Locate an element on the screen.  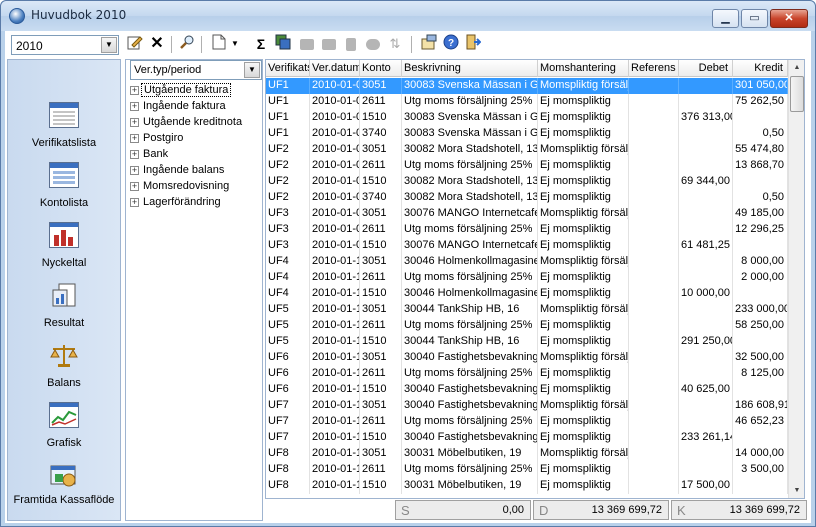
sidebar-item-resultat: Resultat is located at coordinates (64, 305).